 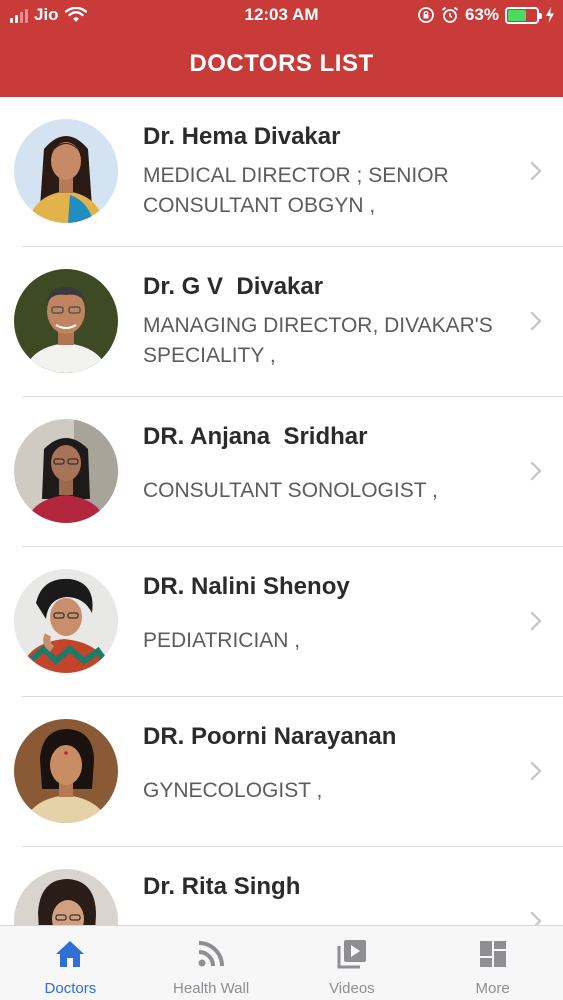 What do you see at coordinates (242, 136) in the screenshot?
I see `doctor-name: Dr. Hema Divakar` at bounding box center [242, 136].